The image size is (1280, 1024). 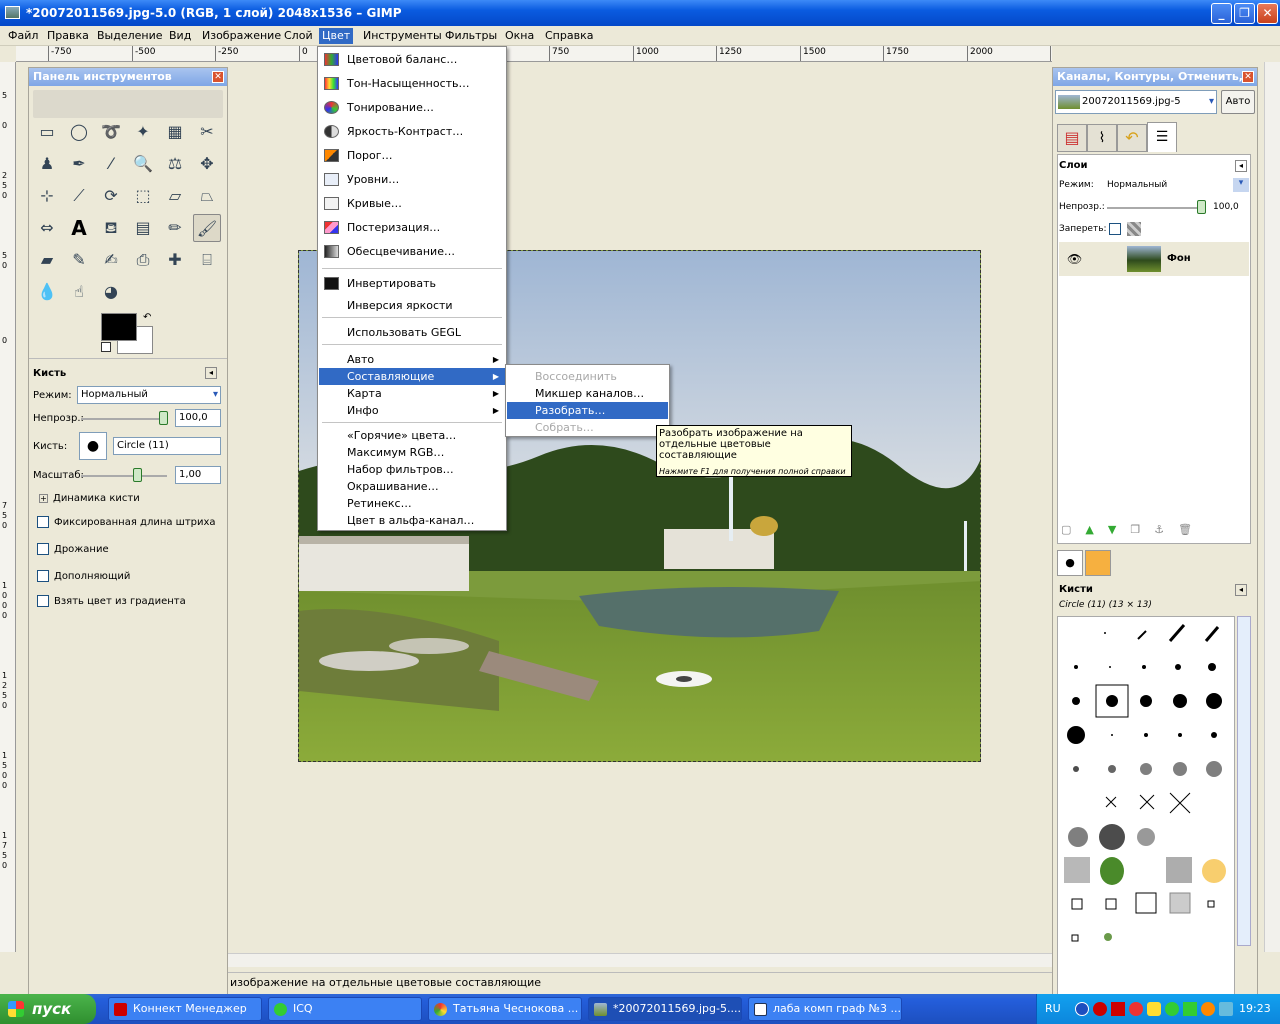 I want to click on menu-item-invert: Инвертировать, so click(x=412, y=283).